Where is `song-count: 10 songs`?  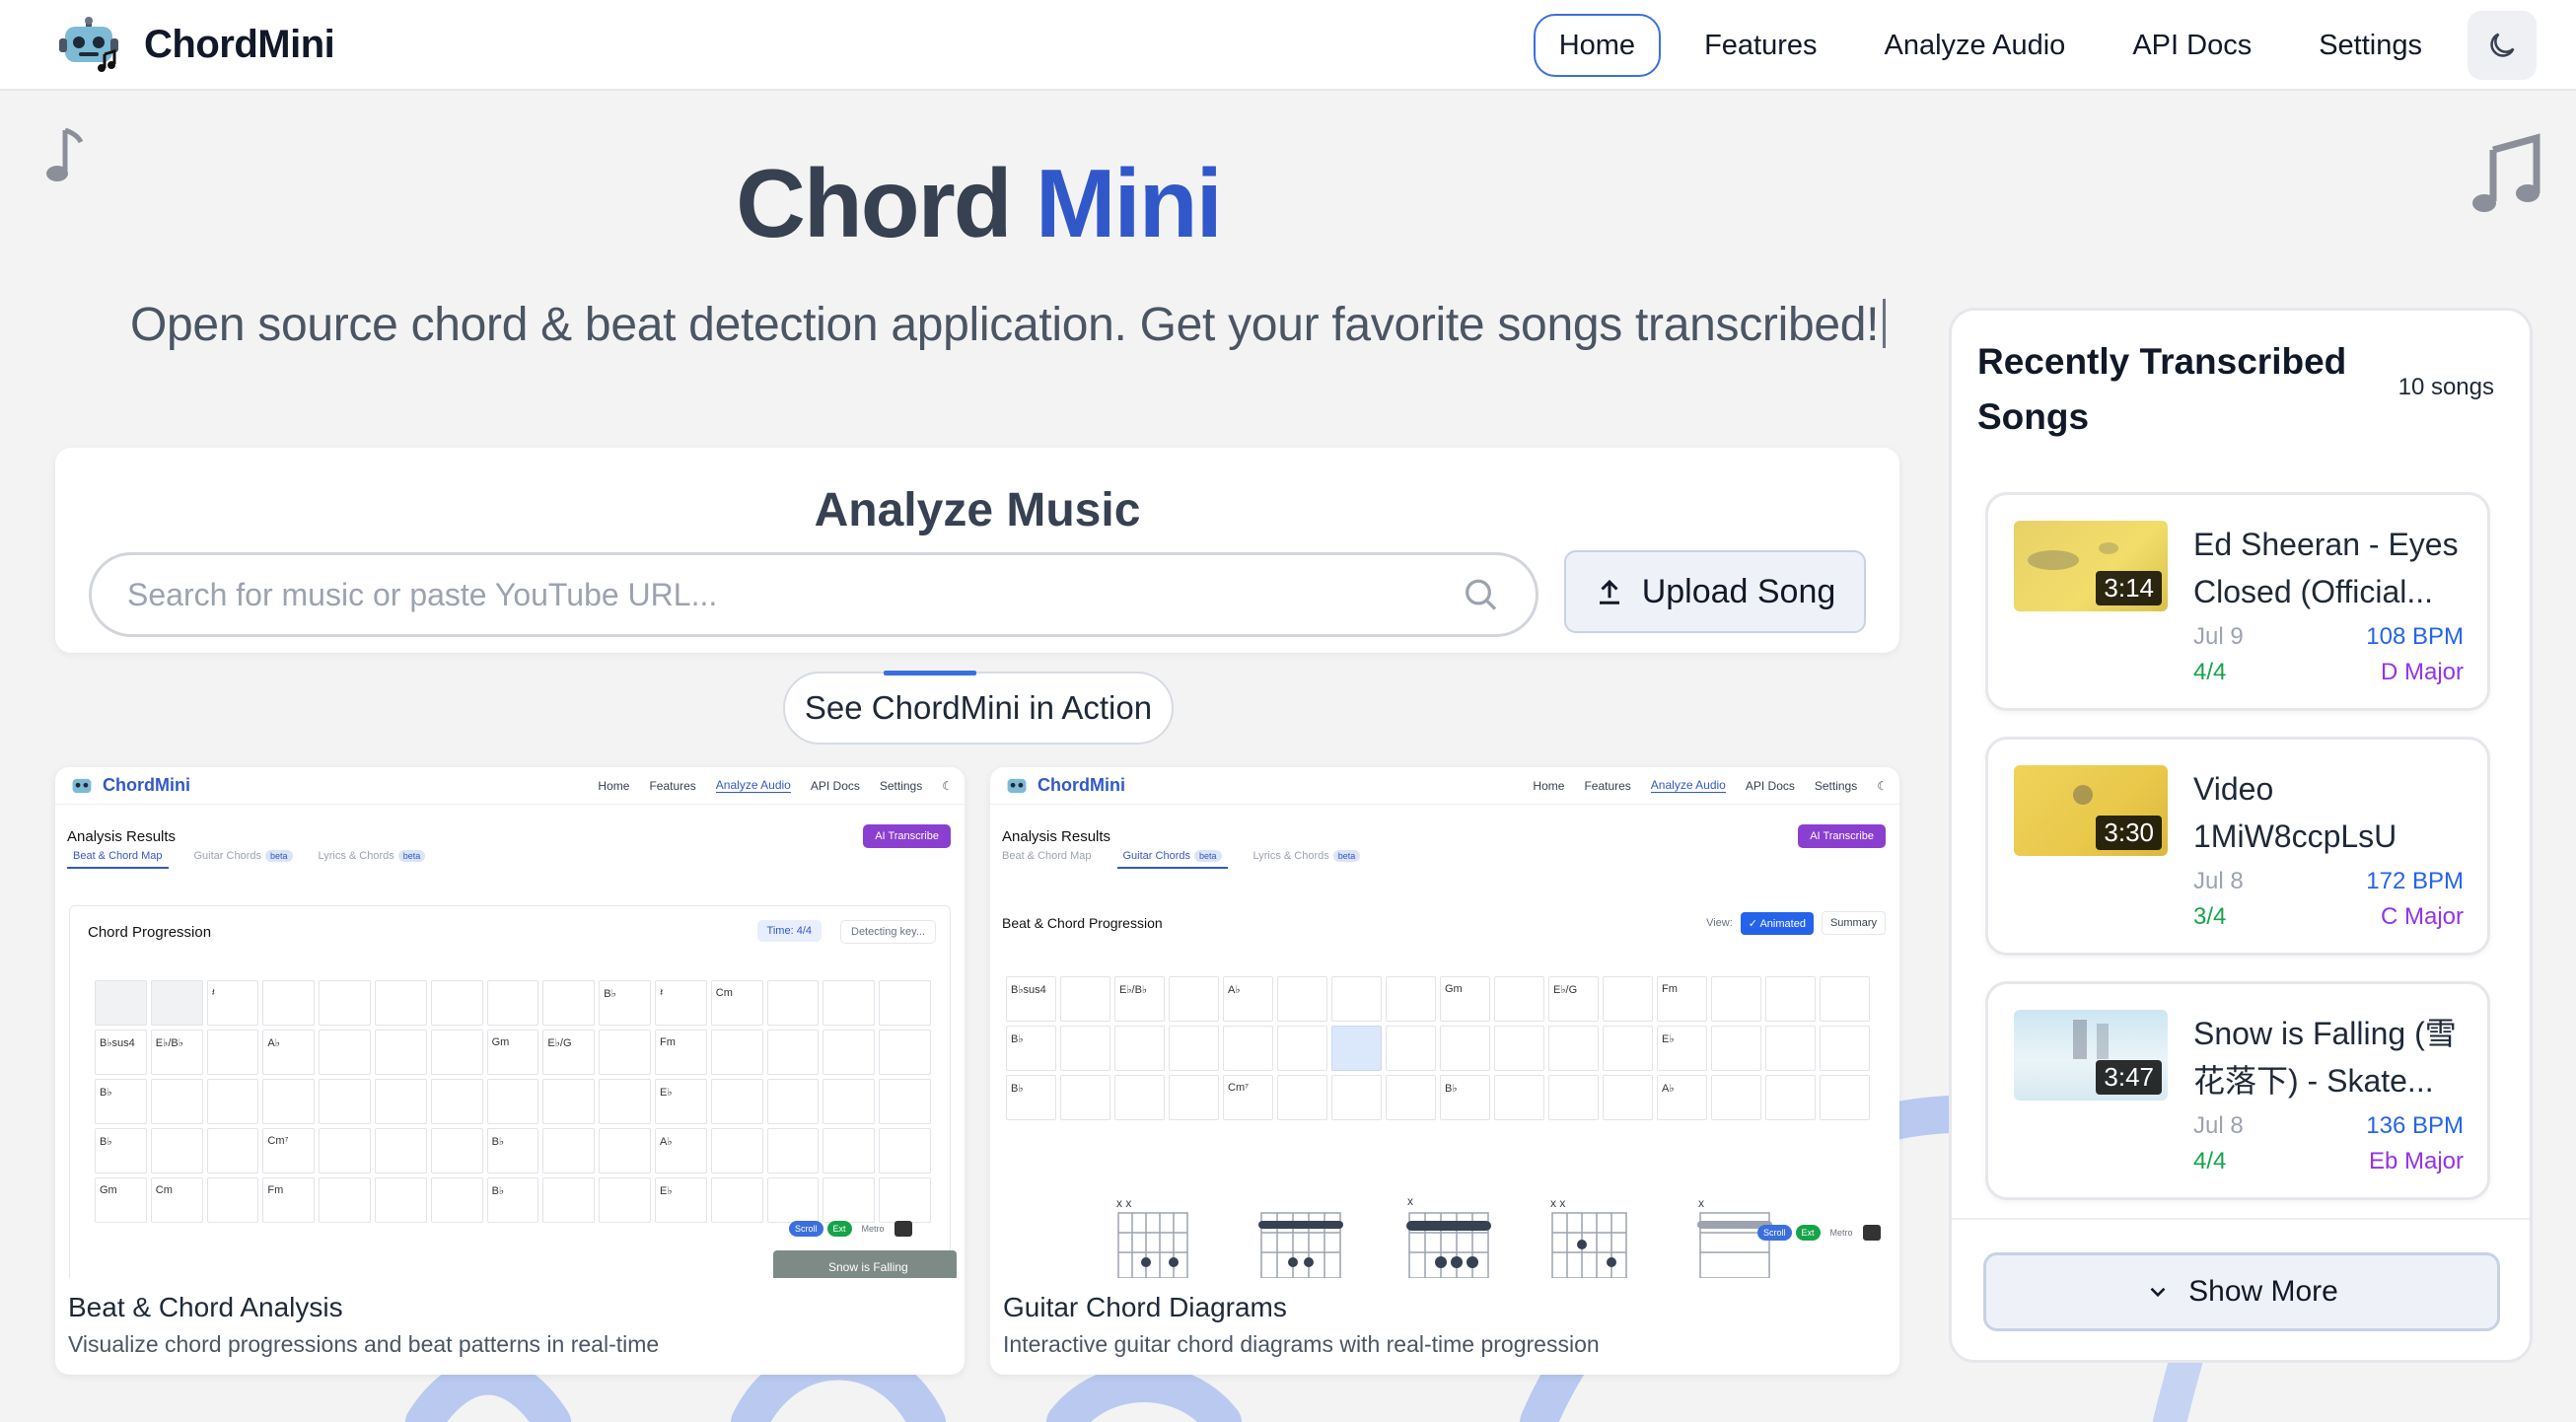
song-count: 10 songs is located at coordinates (2445, 387).